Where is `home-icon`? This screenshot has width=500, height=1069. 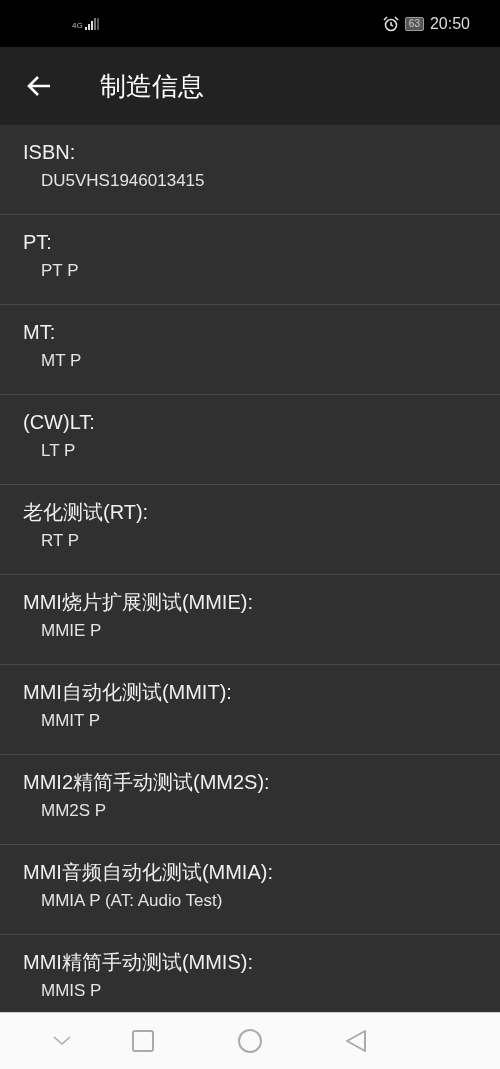
home-icon is located at coordinates (250, 1041).